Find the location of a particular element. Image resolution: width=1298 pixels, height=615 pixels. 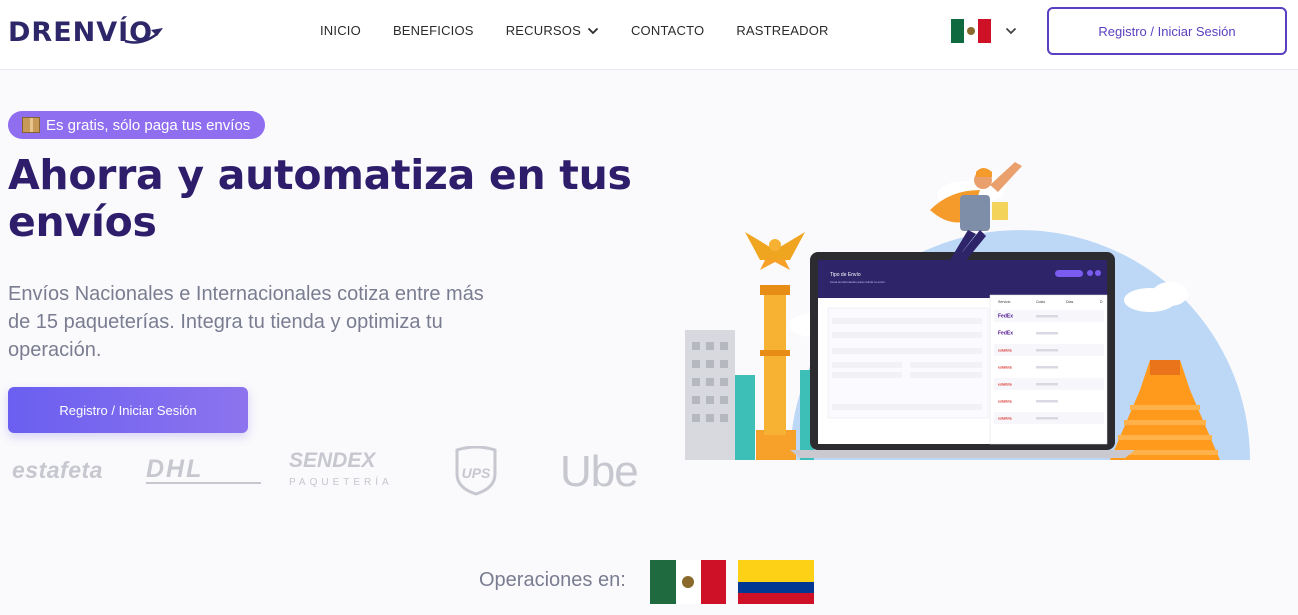

header-register-login-button: Registro / Iniciar Sesión is located at coordinates (1167, 31).